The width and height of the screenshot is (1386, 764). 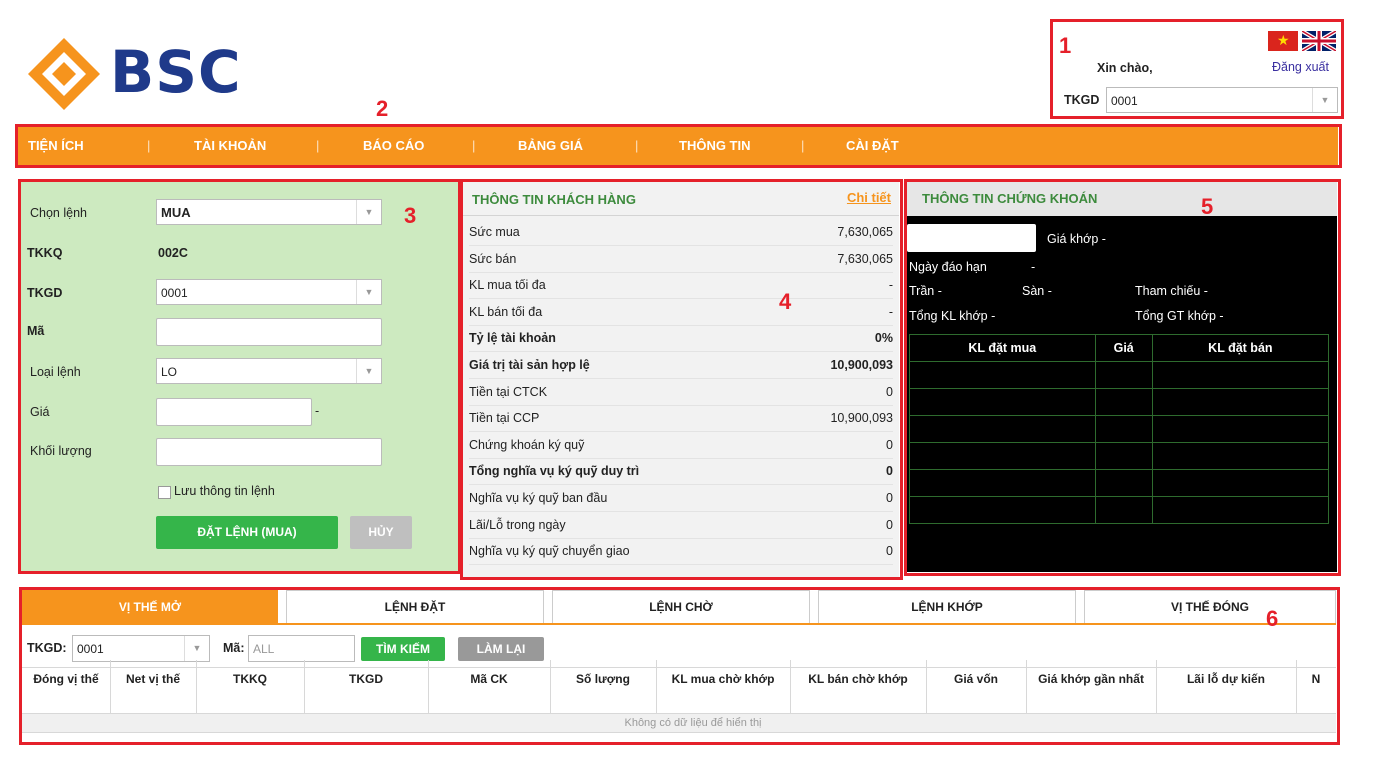 What do you see at coordinates (410, 215) in the screenshot?
I see `callout-3: 3` at bounding box center [410, 215].